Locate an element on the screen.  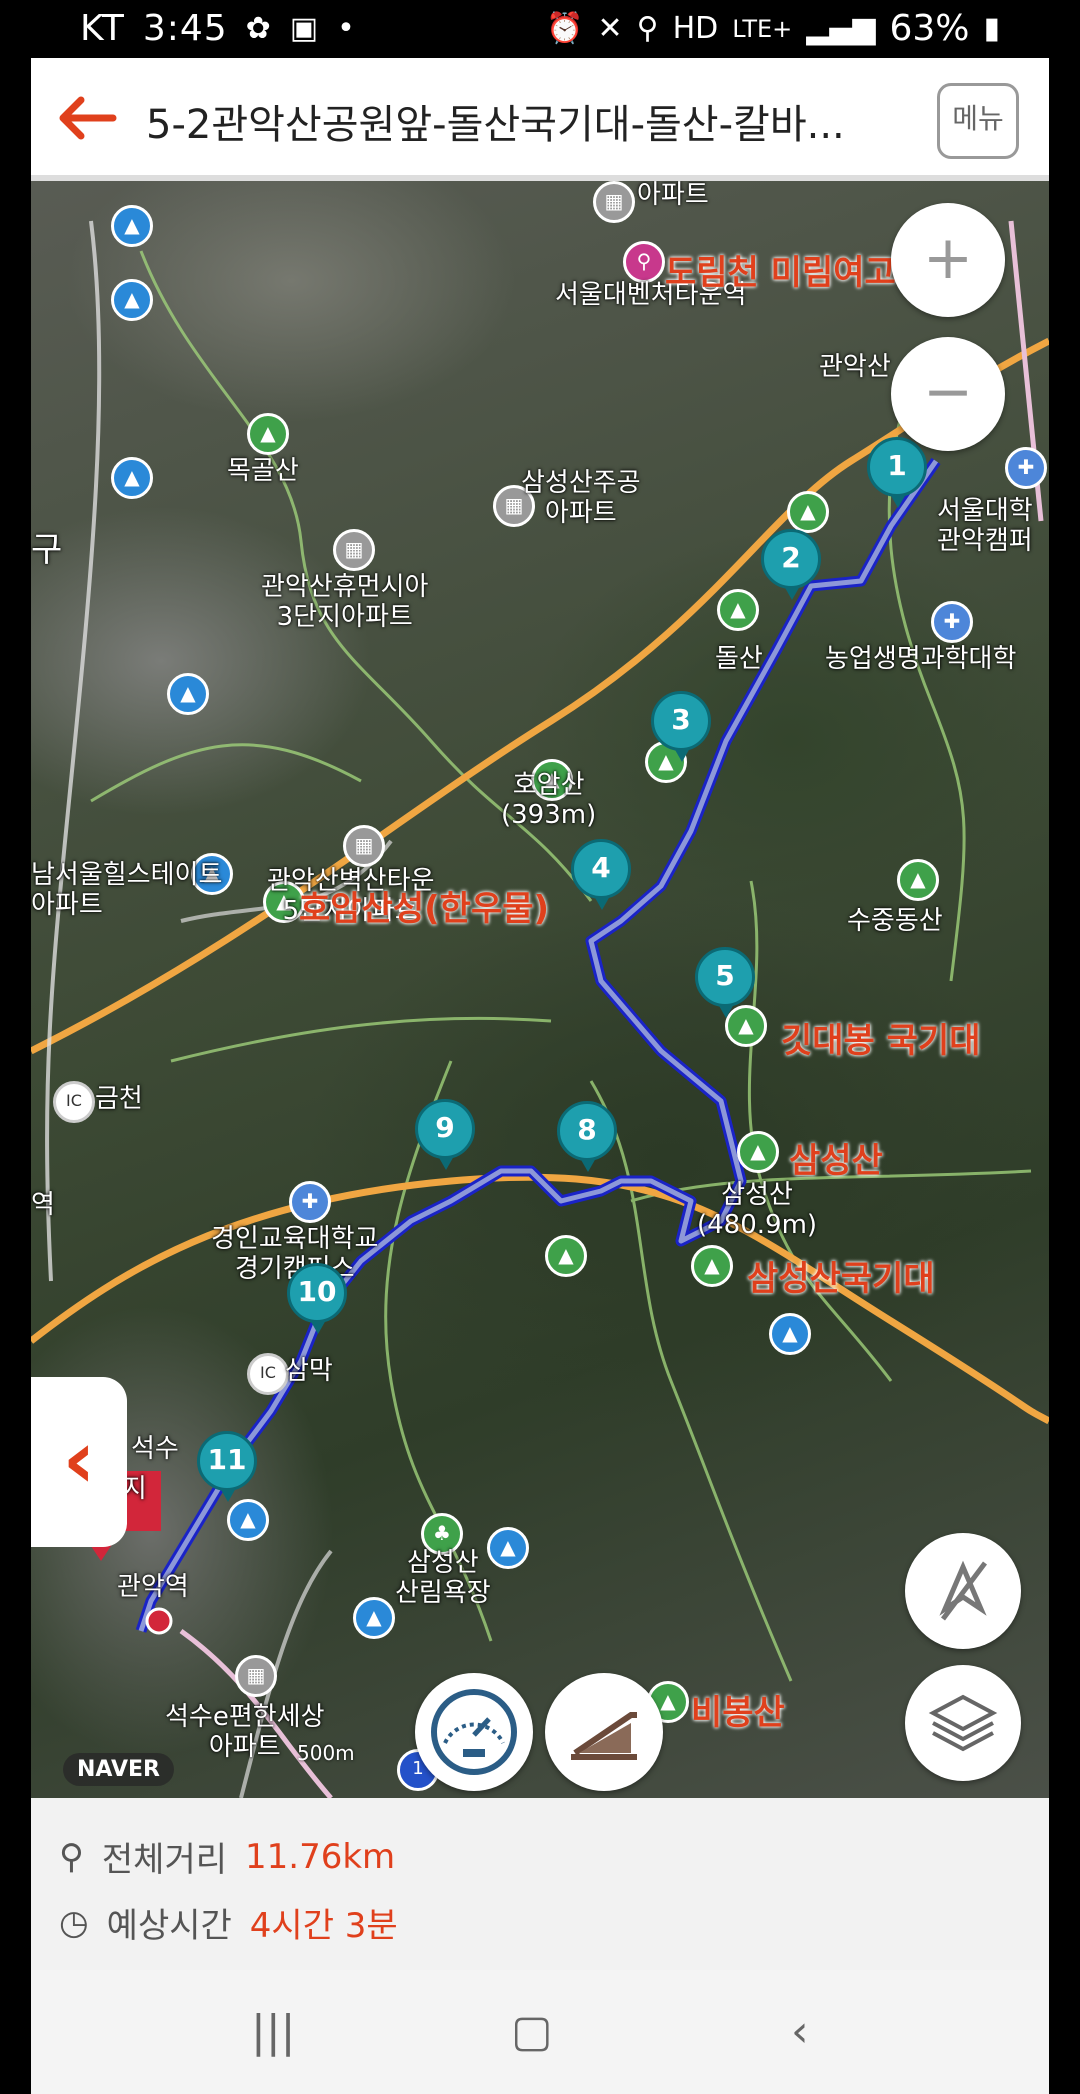
waypoint-marker: 11 is located at coordinates (227, 1466).